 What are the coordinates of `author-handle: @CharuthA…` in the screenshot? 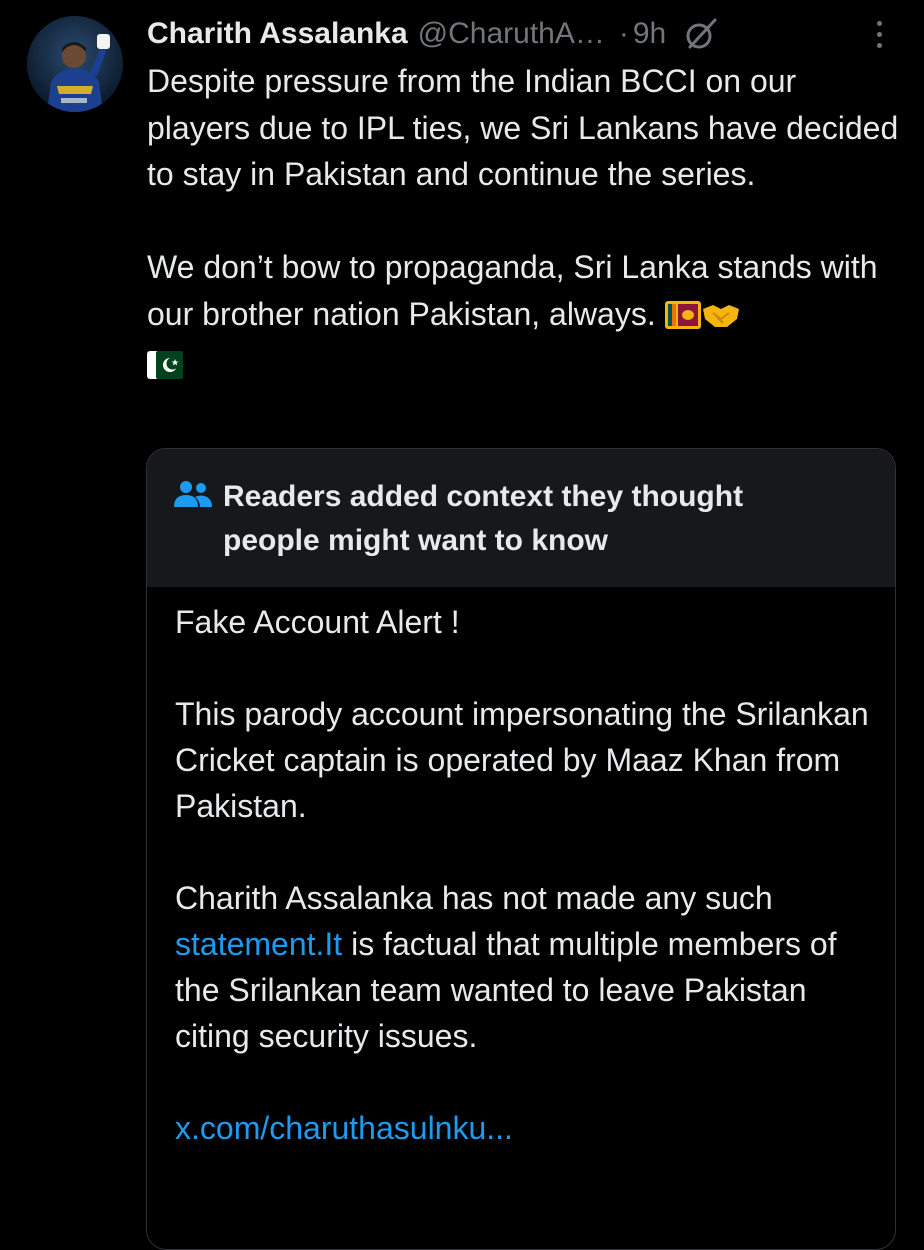 It's located at (511, 34).